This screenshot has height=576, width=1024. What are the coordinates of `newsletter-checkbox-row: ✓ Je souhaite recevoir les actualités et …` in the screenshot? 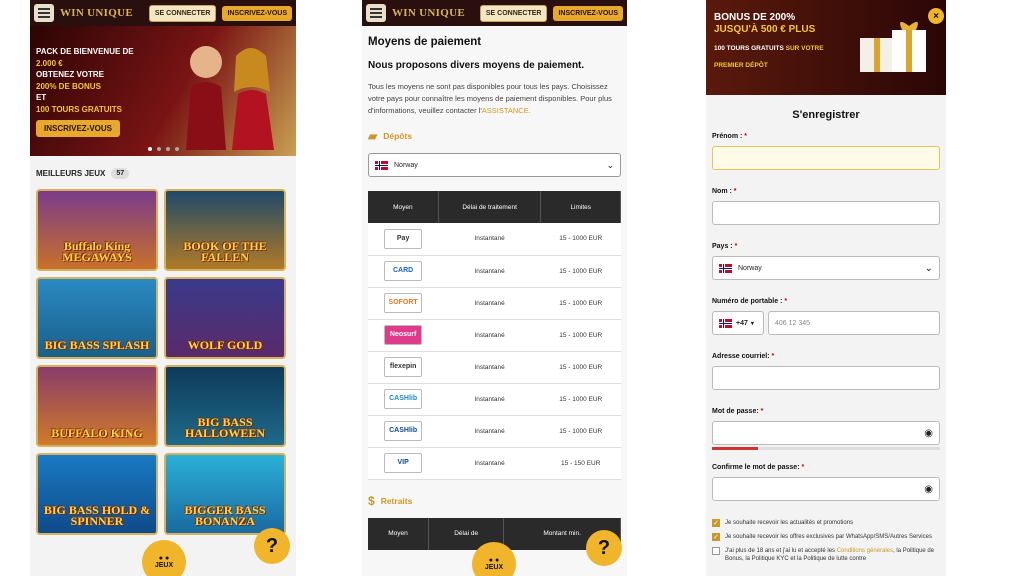 It's located at (826, 523).